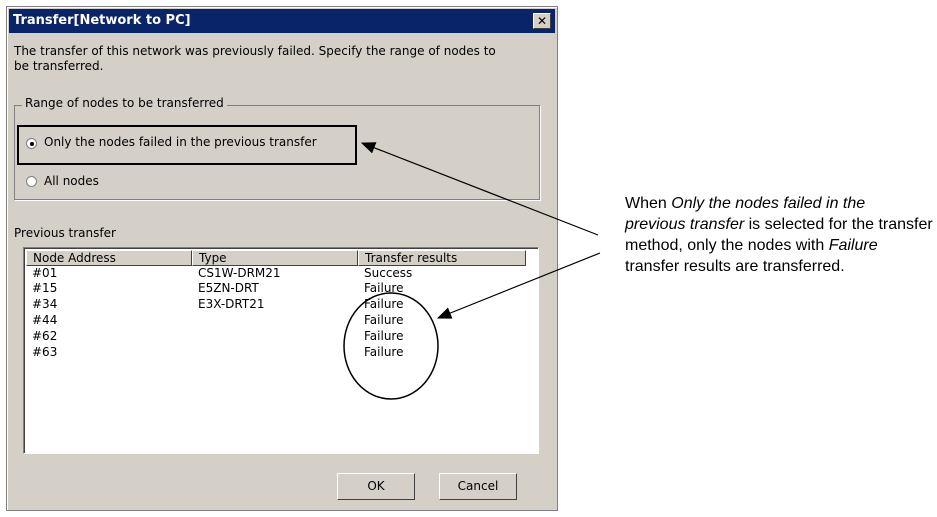 The height and width of the screenshot is (517, 937). What do you see at coordinates (685, 224) in the screenshot?
I see `note-italic-2: previous transfer` at bounding box center [685, 224].